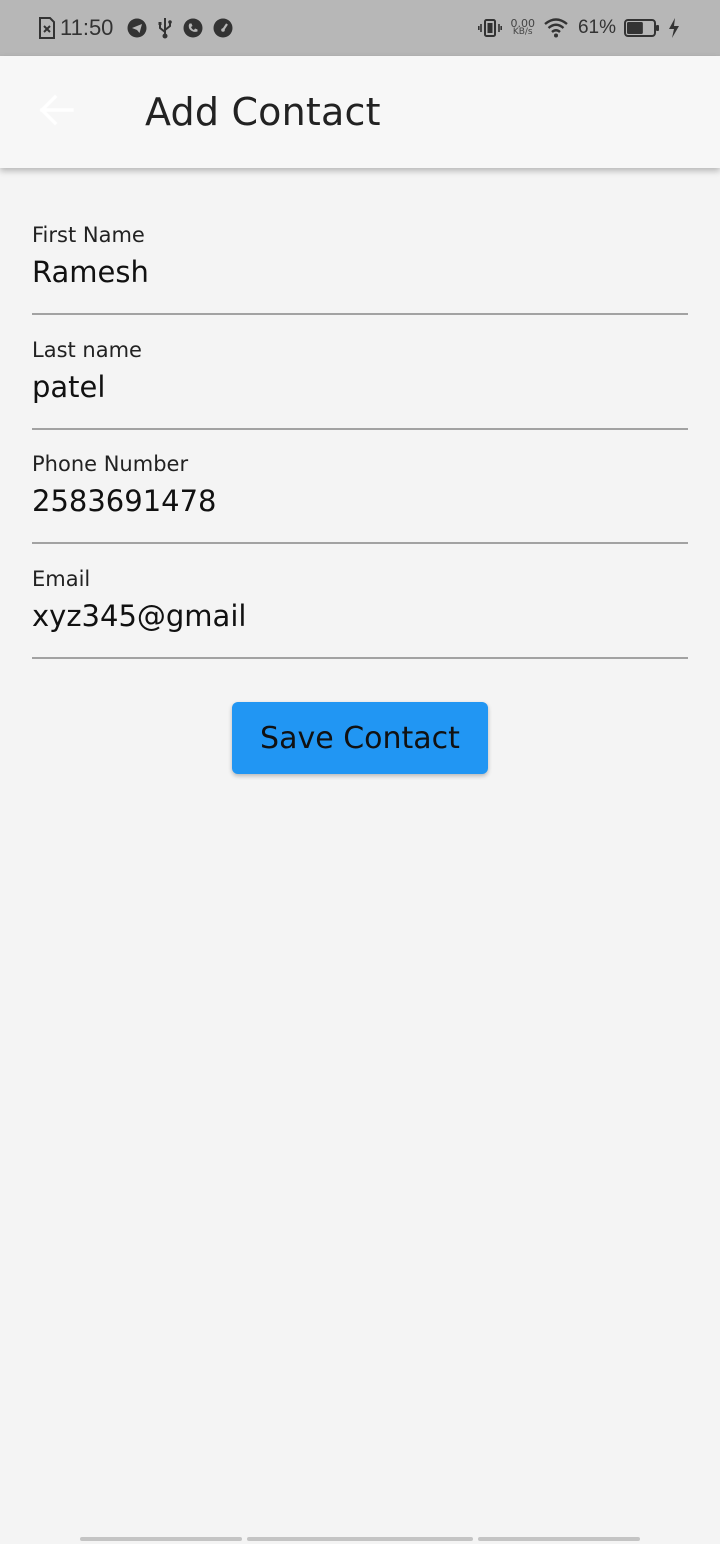  What do you see at coordinates (193, 28) in the screenshot?
I see `phone-icon` at bounding box center [193, 28].